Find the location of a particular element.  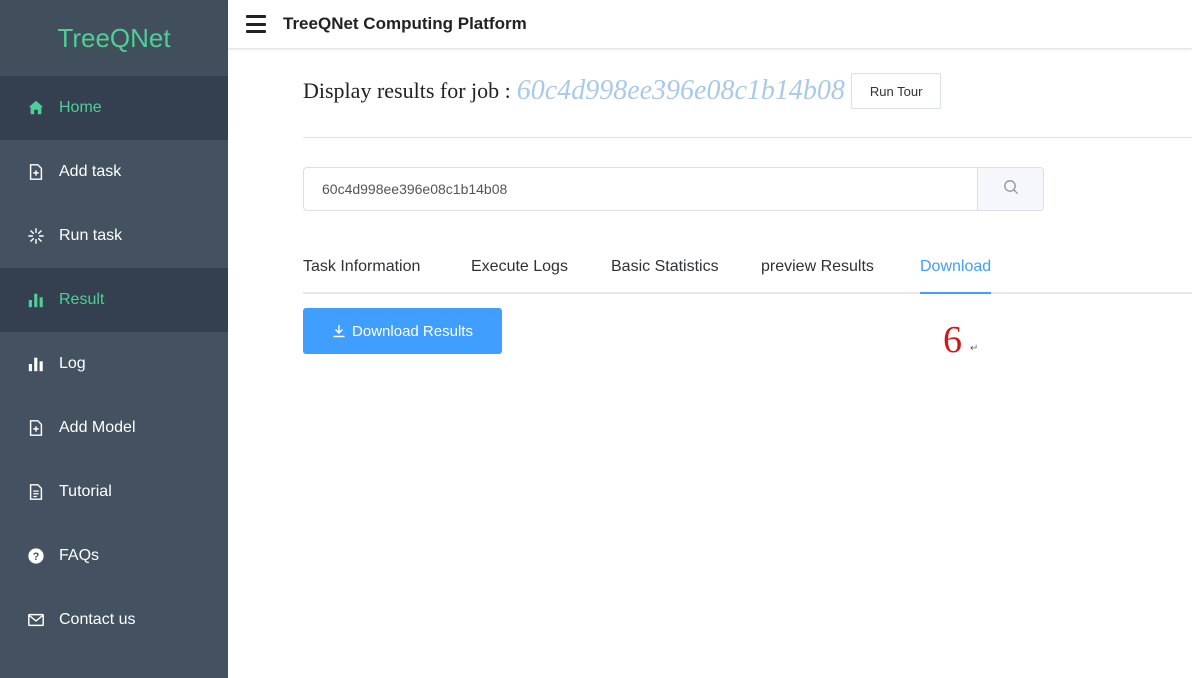

loading-icon is located at coordinates (36, 236).